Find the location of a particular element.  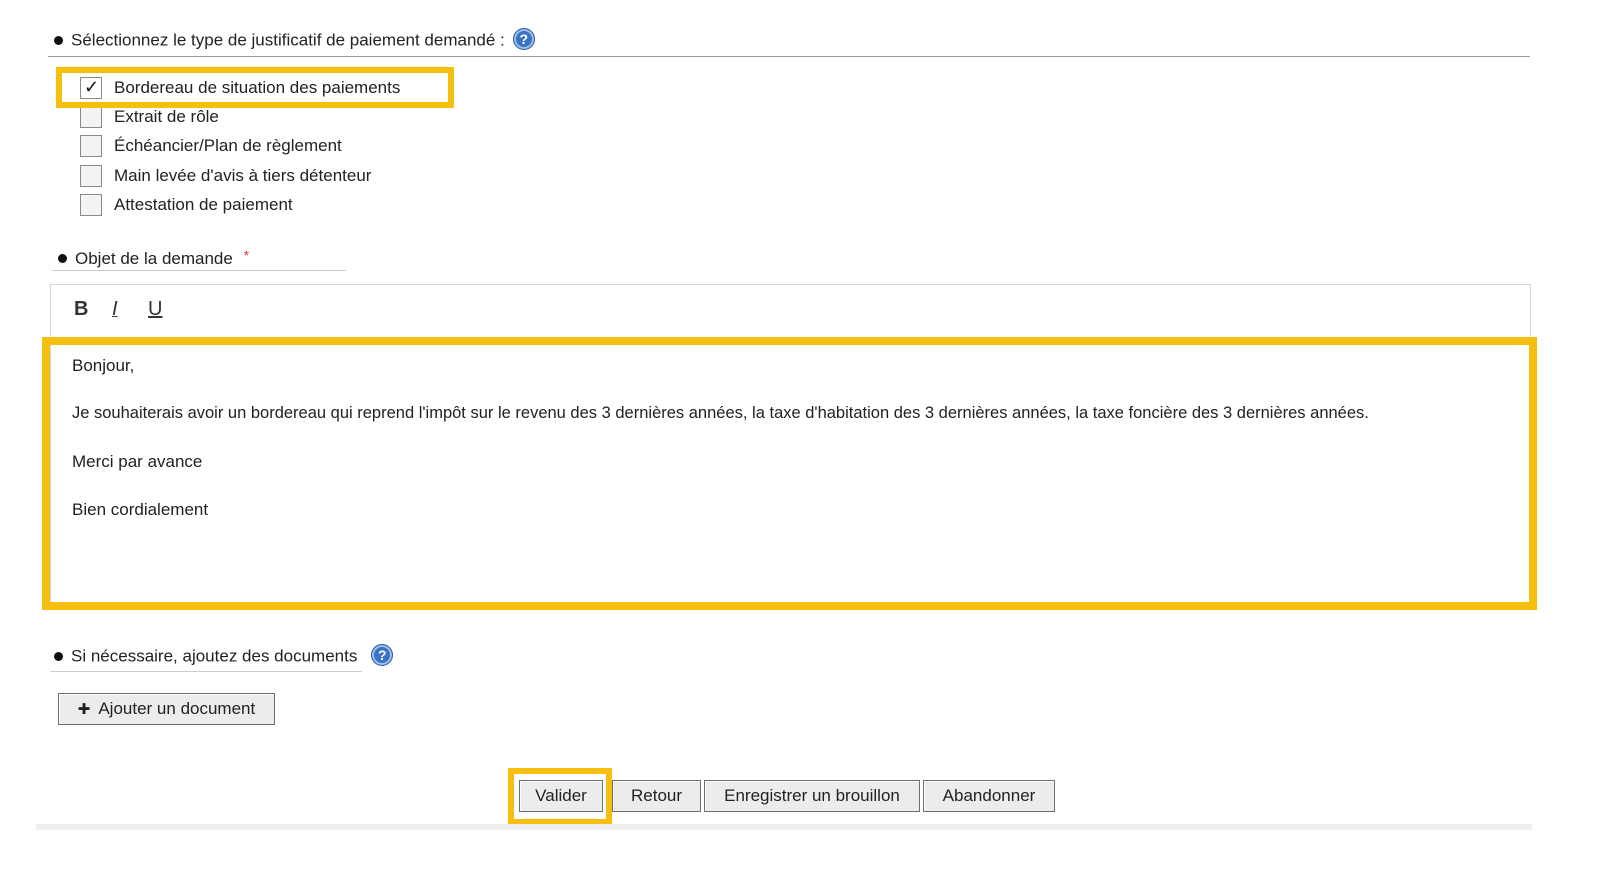

required-mark: * is located at coordinates (246, 255).